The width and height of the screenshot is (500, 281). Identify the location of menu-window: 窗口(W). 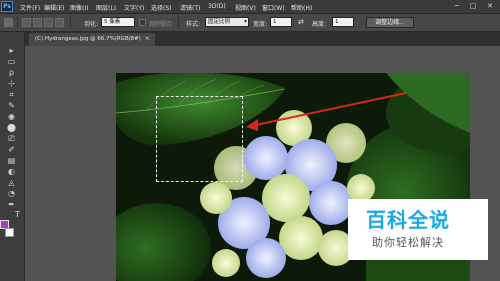
(273, 7).